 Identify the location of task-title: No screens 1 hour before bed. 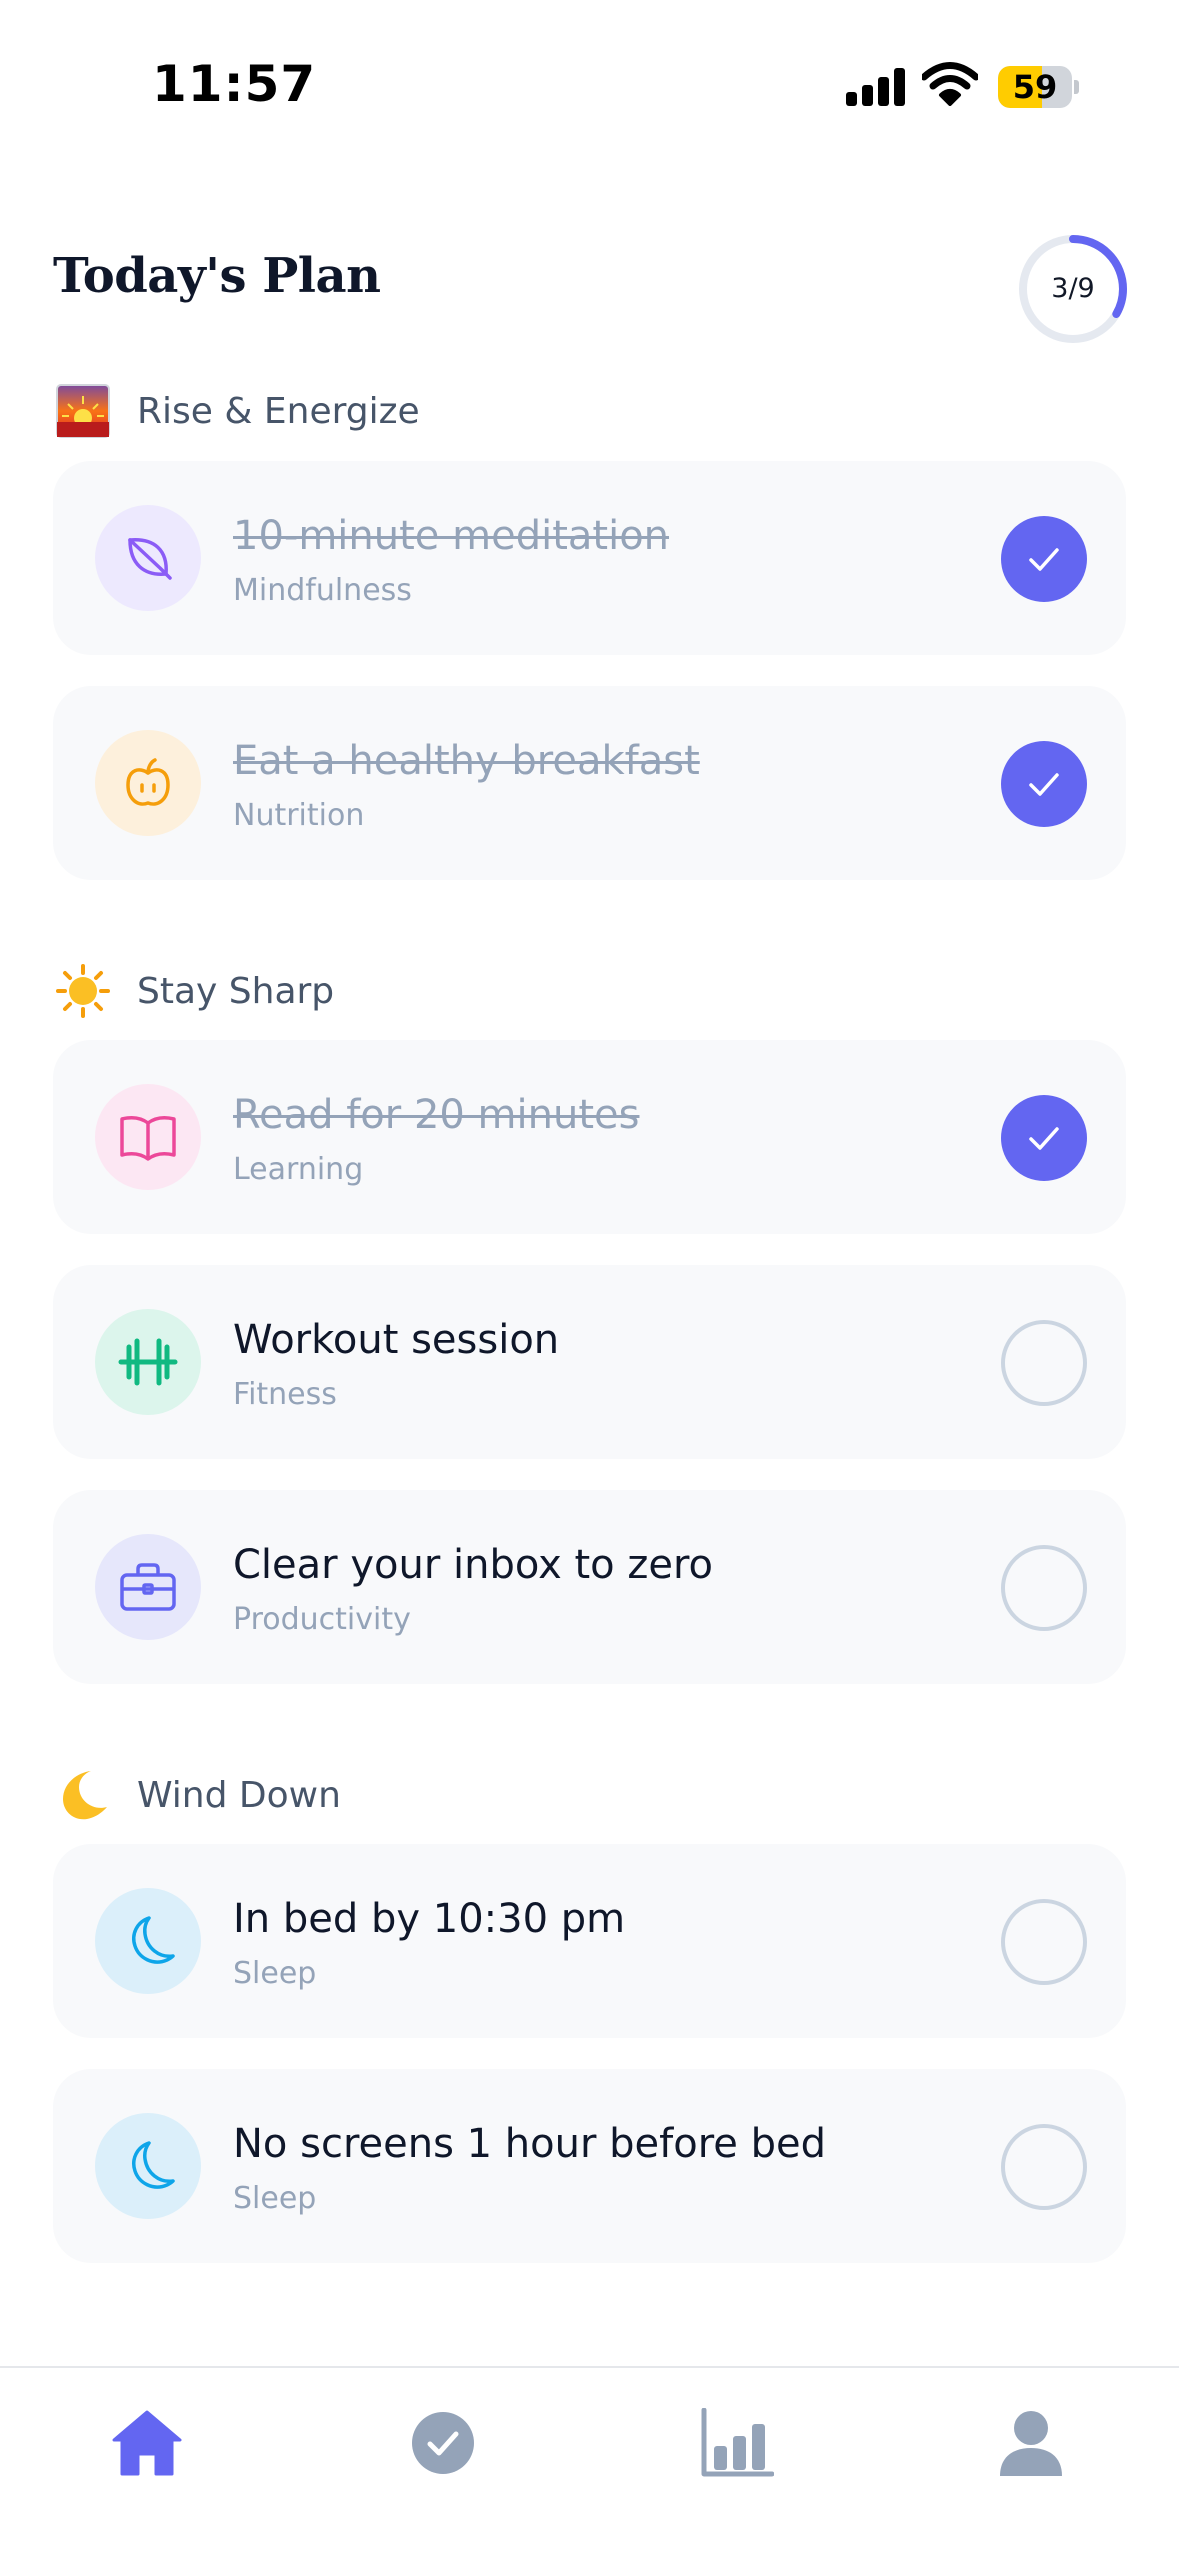
(529, 2144).